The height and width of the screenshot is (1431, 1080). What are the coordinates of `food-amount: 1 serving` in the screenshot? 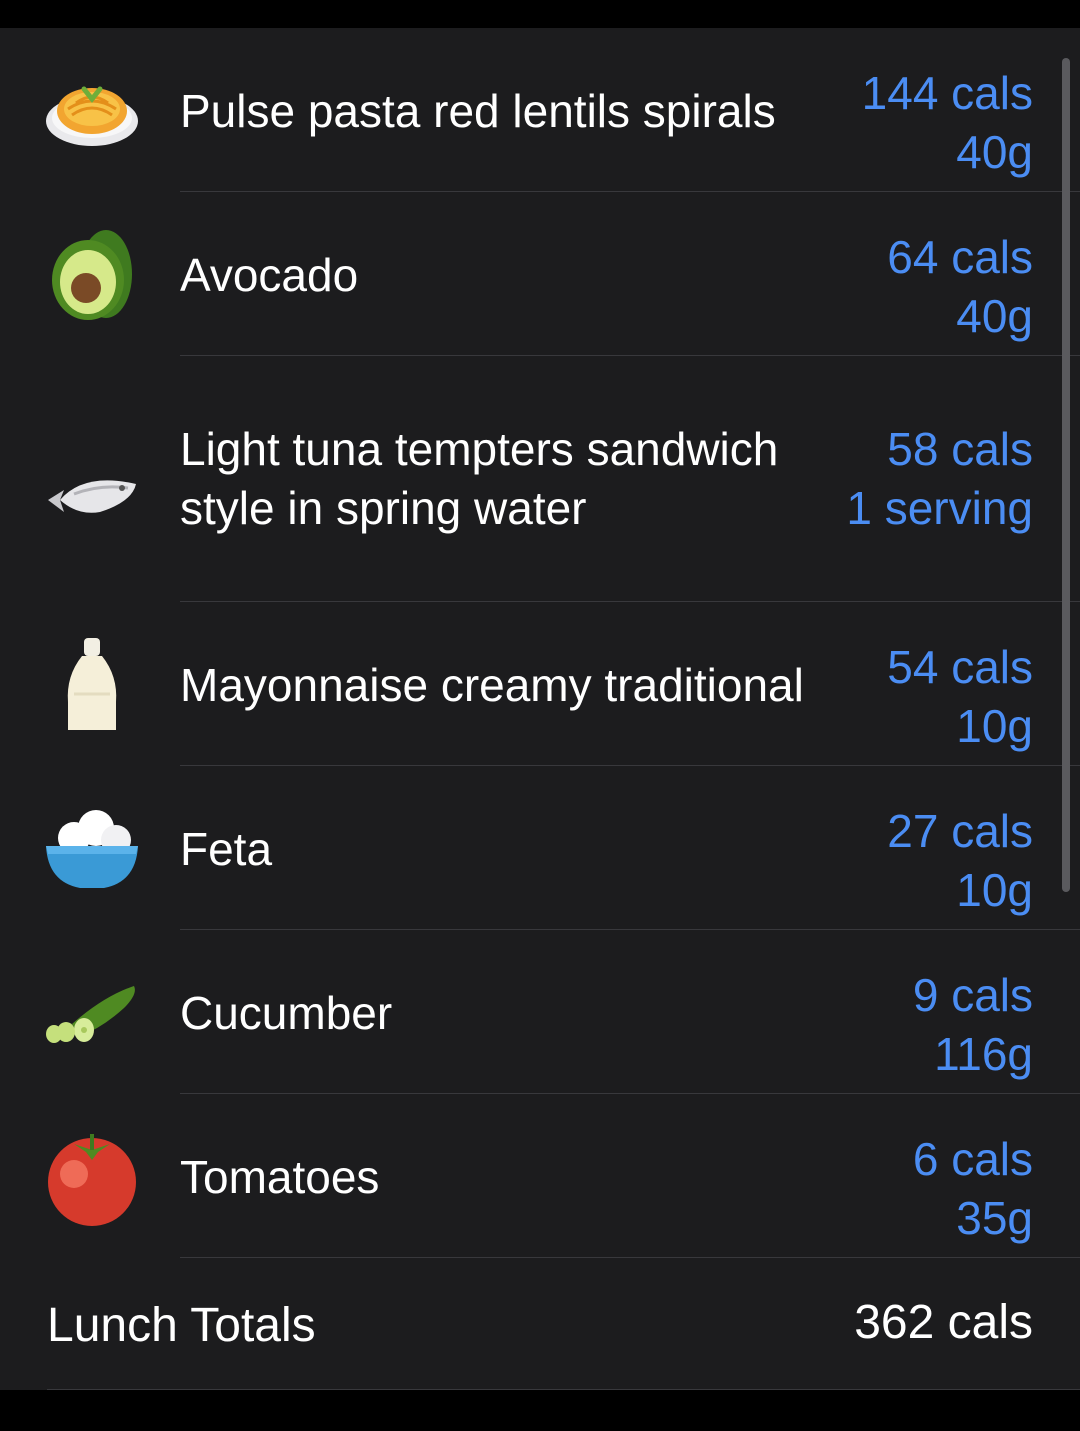 It's located at (939, 508).